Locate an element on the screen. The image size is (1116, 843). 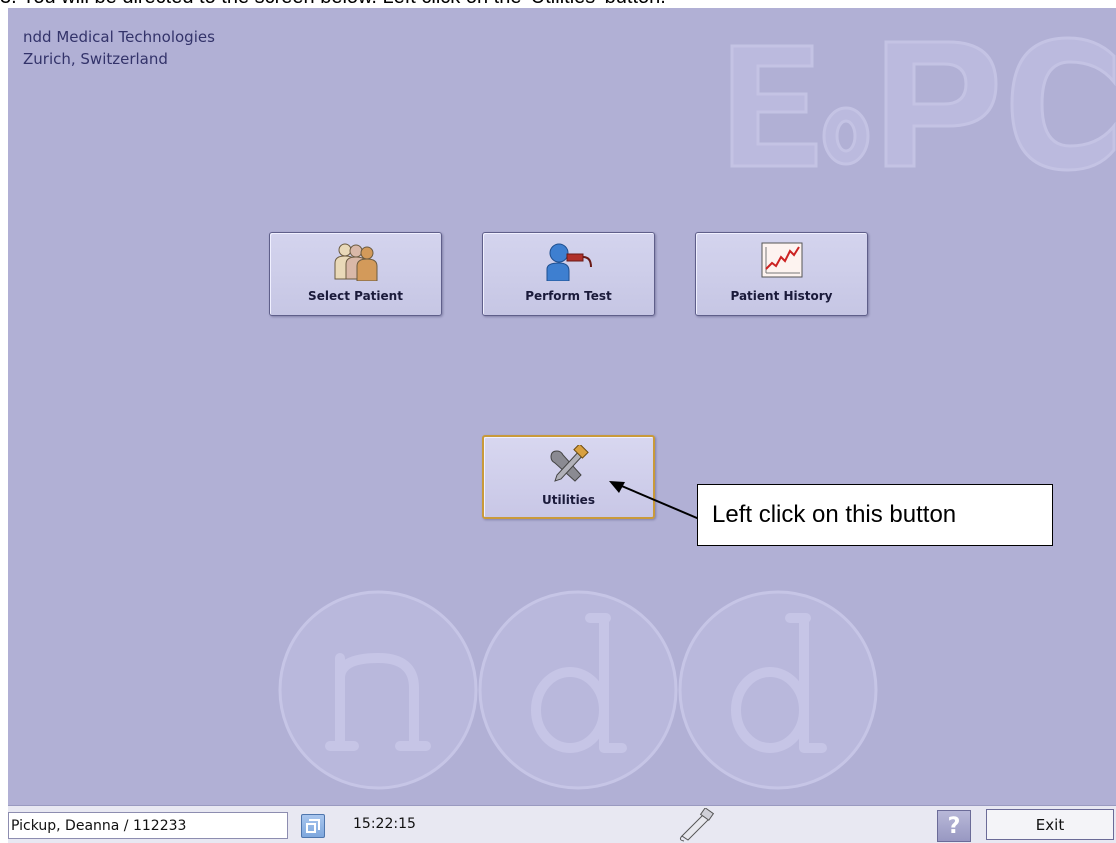
help-button: ? is located at coordinates (954, 826).